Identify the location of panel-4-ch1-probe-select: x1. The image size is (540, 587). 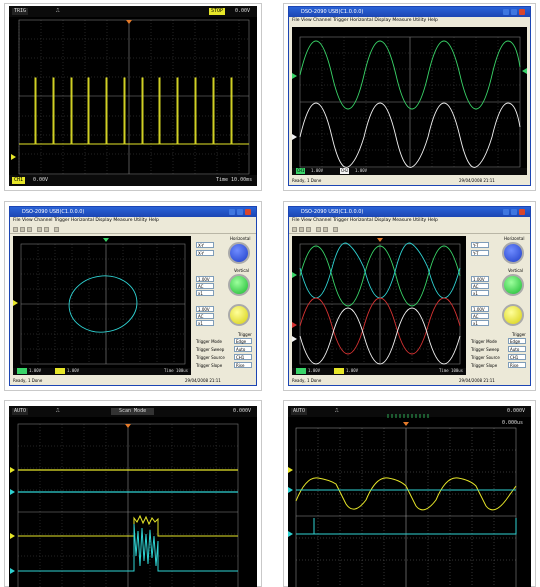
(480, 293).